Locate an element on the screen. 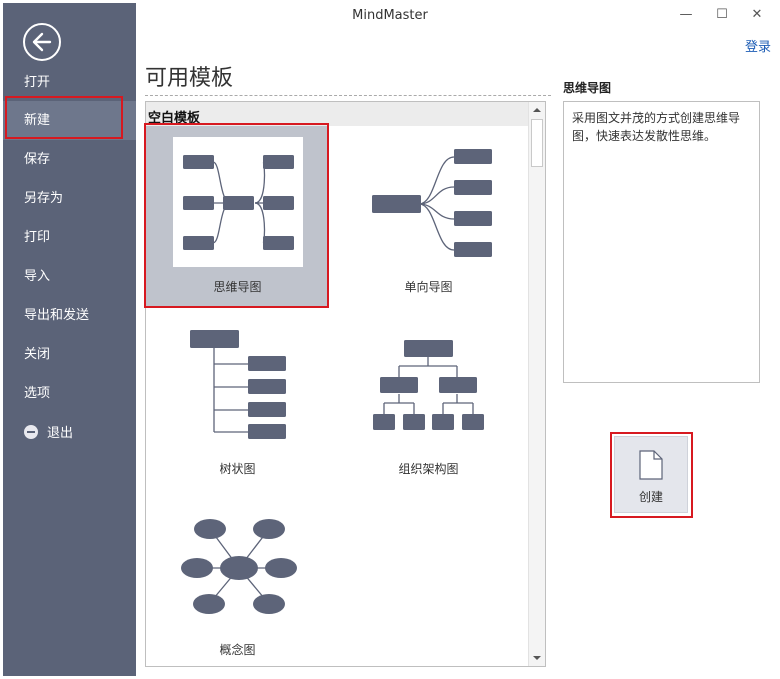  scrollbar is located at coordinates (536, 384).